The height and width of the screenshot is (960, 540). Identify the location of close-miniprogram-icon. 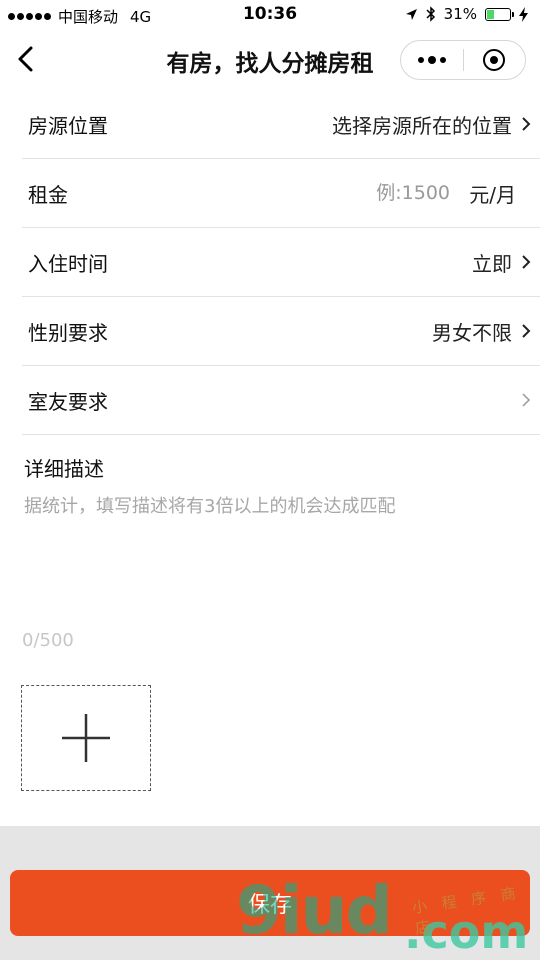
(494, 60).